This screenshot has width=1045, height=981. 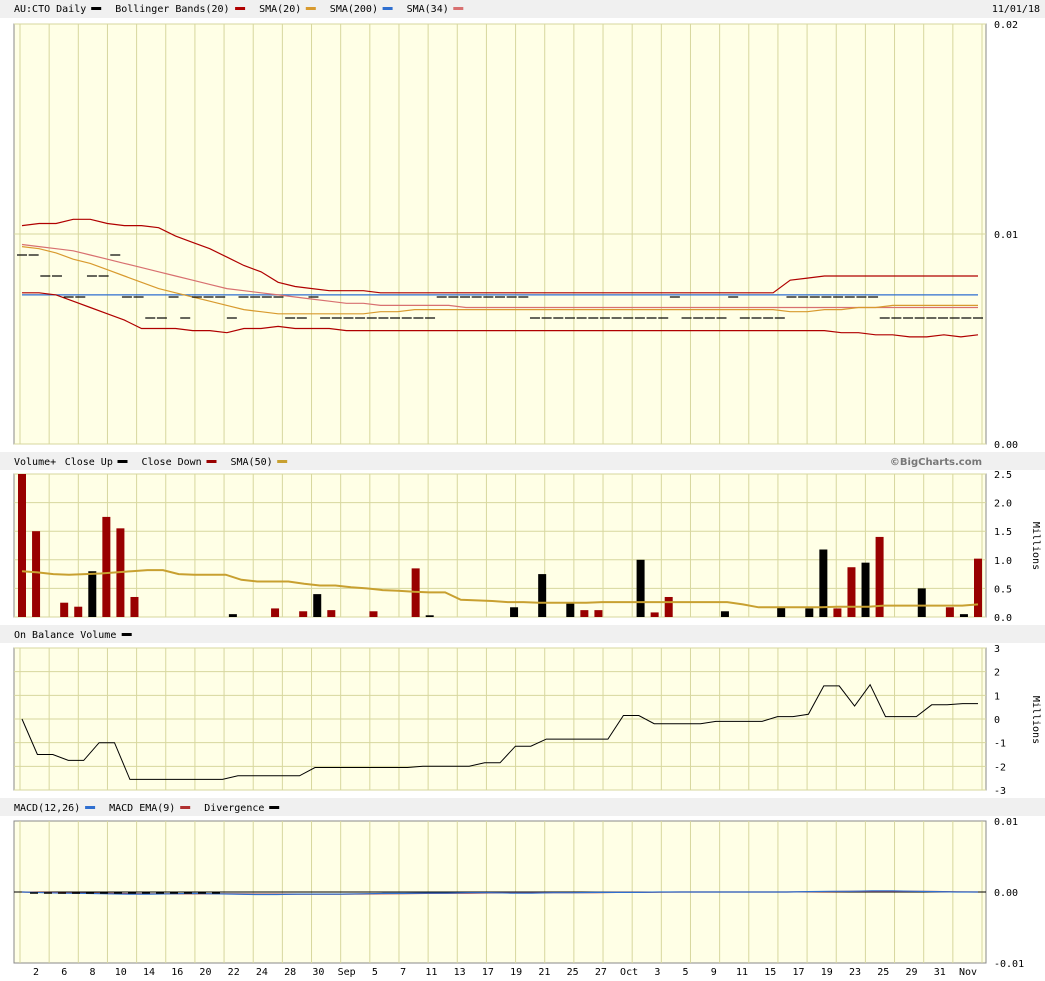 What do you see at coordinates (997, 720) in the screenshot?
I see `y-tick-label: 0` at bounding box center [997, 720].